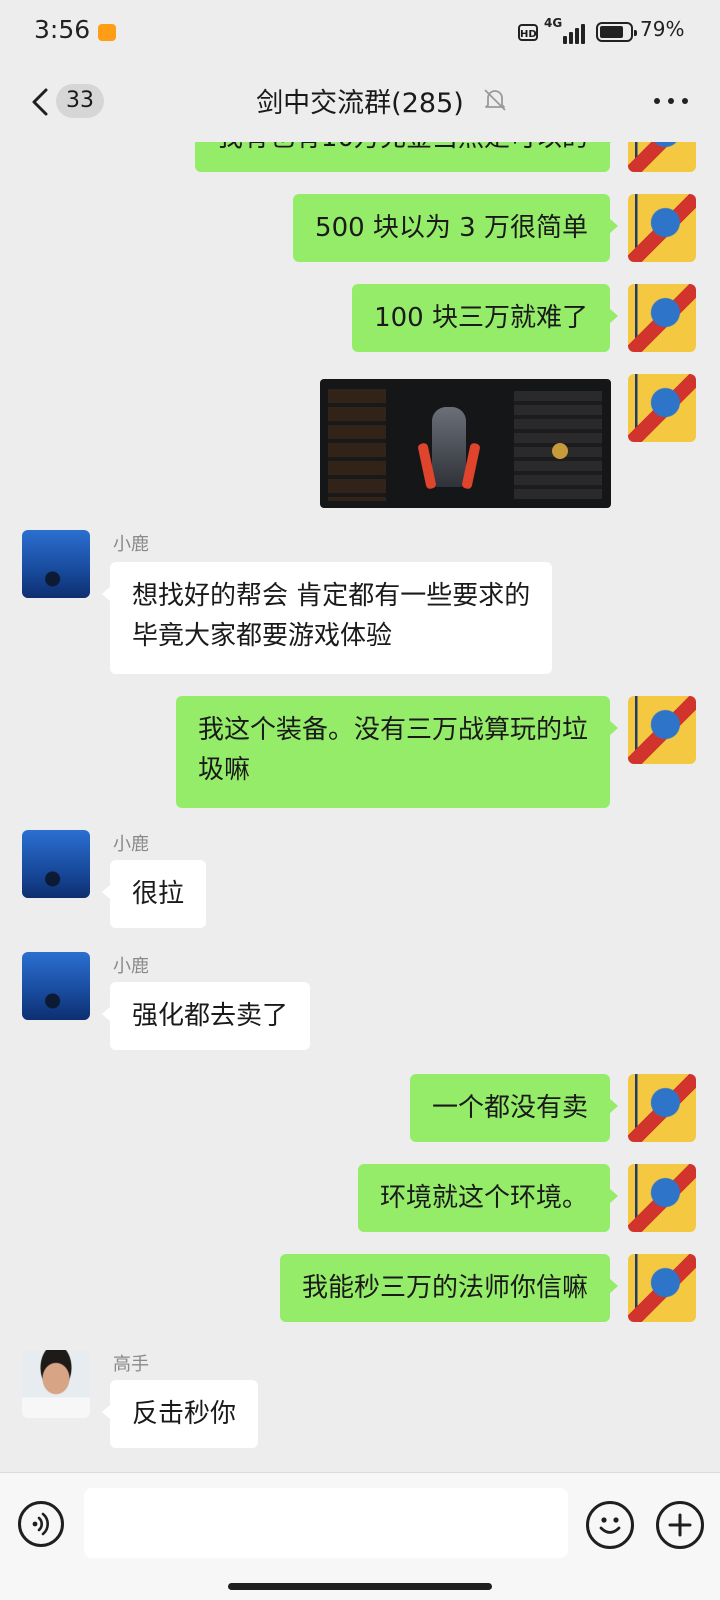 The width and height of the screenshot is (720, 1600). Describe the element at coordinates (223, 770) in the screenshot. I see `message-line: 圾嘛` at that location.